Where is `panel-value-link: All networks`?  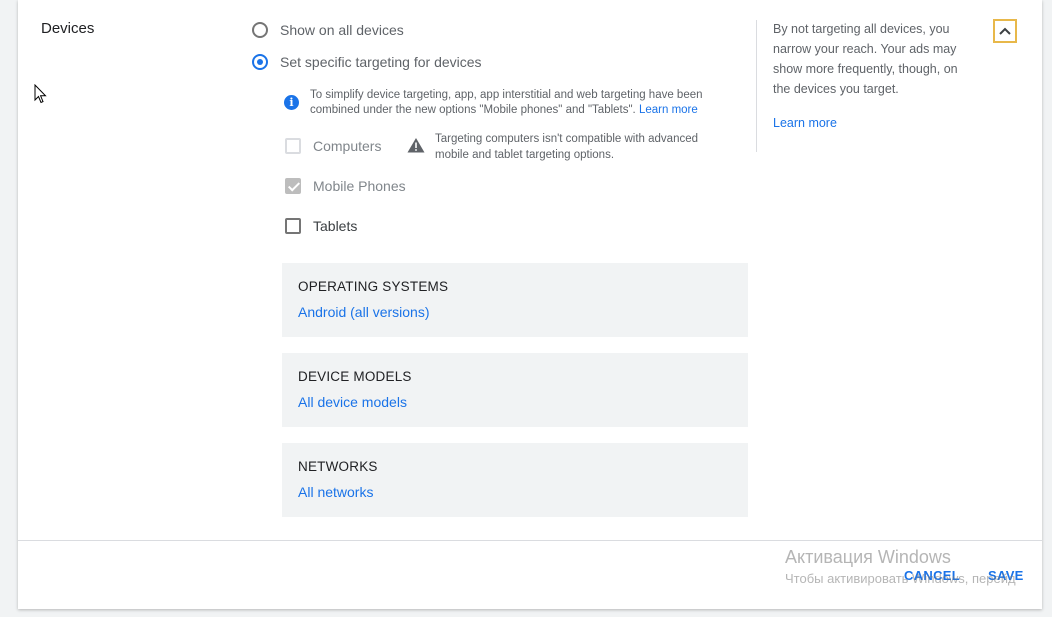 panel-value-link: All networks is located at coordinates (335, 492).